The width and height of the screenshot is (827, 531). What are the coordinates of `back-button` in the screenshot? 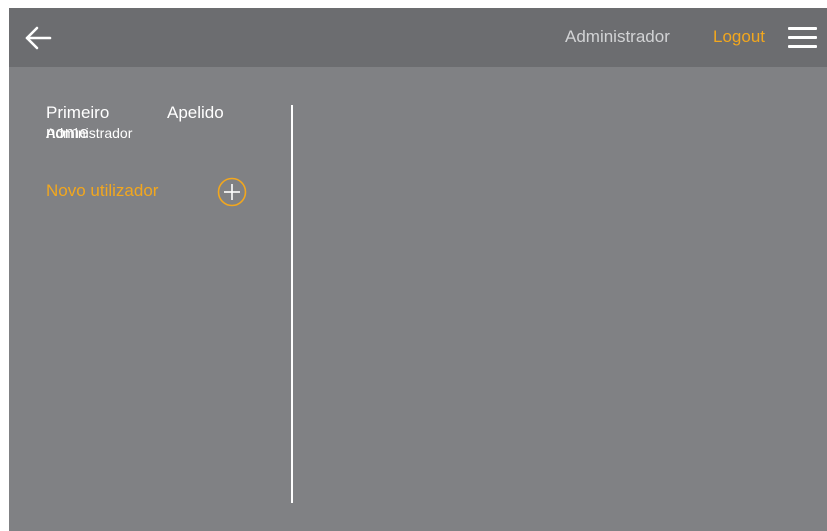 It's located at (38, 38).